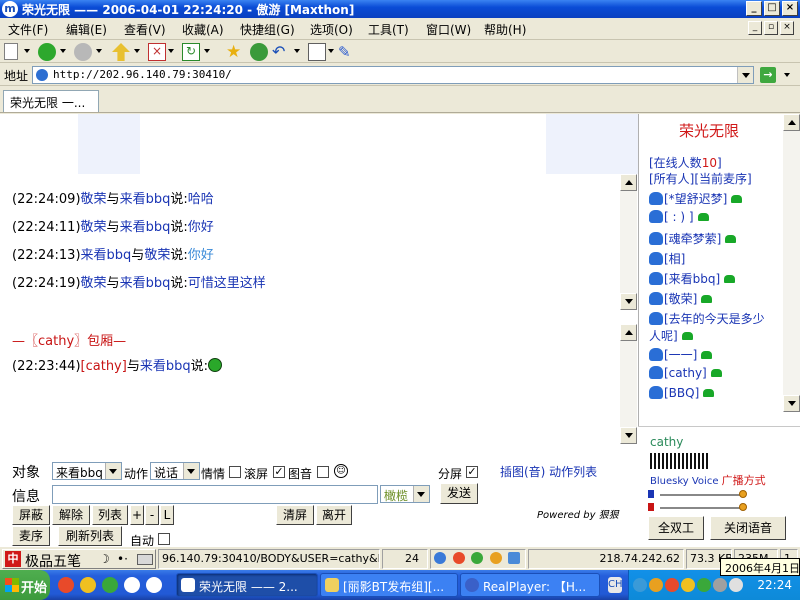  Describe the element at coordinates (104, 559) in the screenshot. I see `moon-icon: ☽` at that location.